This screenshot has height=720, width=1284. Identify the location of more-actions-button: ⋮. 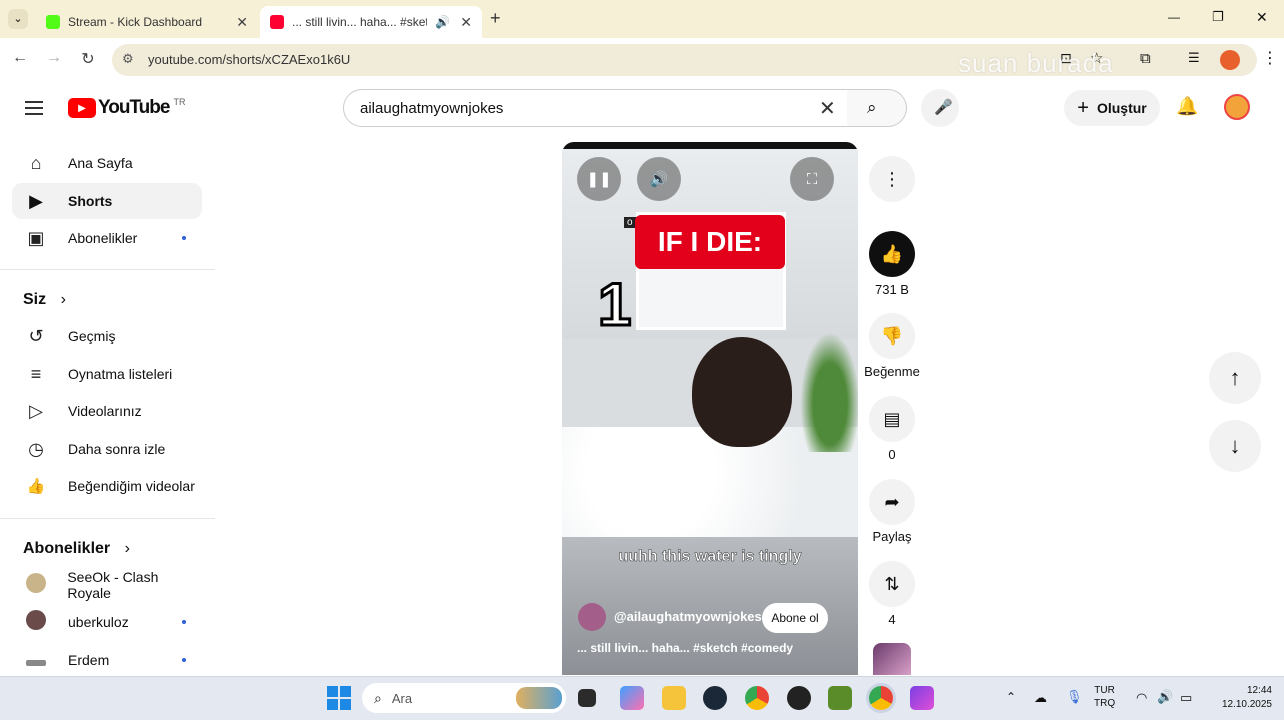
(892, 179).